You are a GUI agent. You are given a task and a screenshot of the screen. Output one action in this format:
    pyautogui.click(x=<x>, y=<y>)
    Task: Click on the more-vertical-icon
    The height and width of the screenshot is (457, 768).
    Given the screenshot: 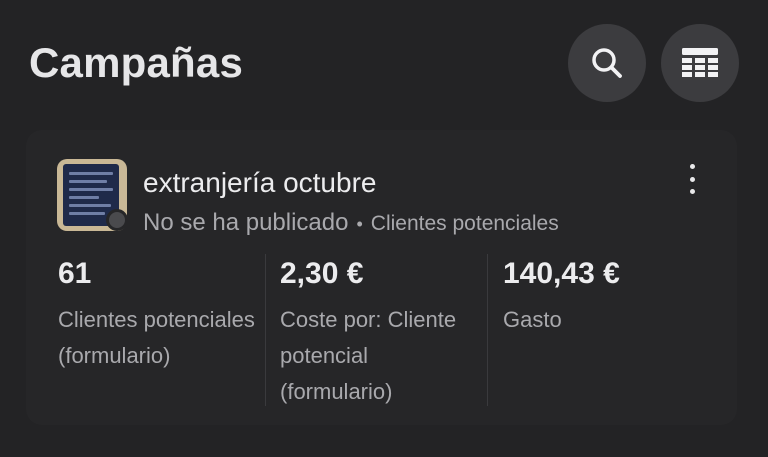 What is the action you would take?
    pyautogui.click(x=692, y=166)
    